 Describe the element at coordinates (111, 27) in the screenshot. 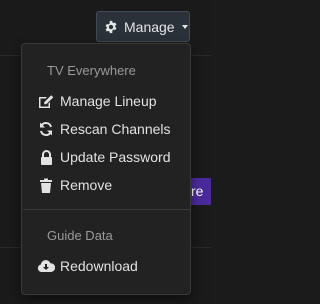

I see `gear-icon` at that location.